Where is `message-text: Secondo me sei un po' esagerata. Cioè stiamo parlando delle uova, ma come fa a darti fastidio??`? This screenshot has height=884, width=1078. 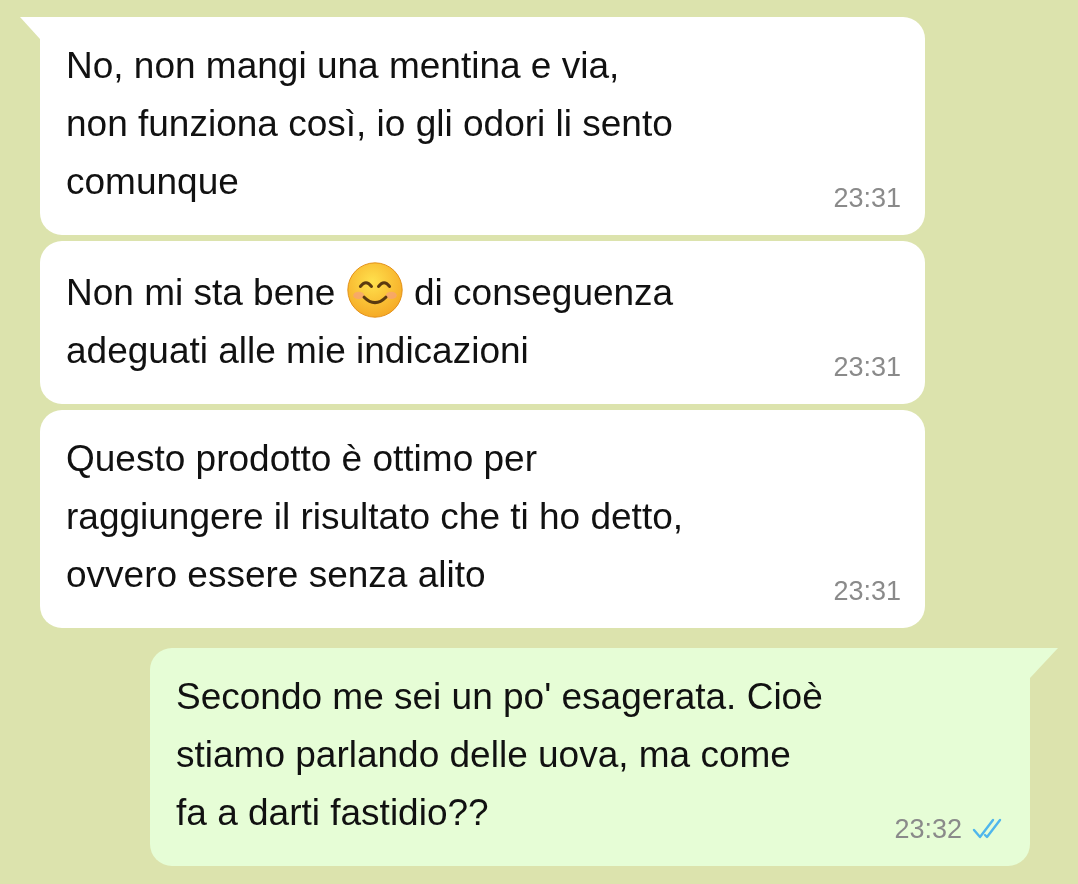 message-text: Secondo me sei un po' esagerata. Cioè stiamo parlando delle uova, ma come fa a darti fastidio?? is located at coordinates (499, 755).